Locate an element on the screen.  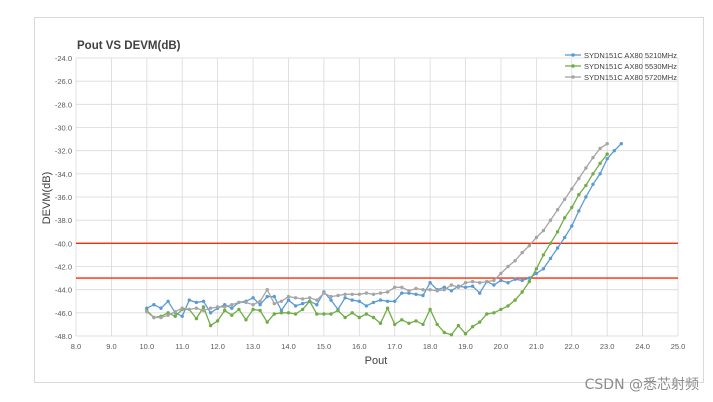
x-tick-label: 15.0 is located at coordinates (324, 346).